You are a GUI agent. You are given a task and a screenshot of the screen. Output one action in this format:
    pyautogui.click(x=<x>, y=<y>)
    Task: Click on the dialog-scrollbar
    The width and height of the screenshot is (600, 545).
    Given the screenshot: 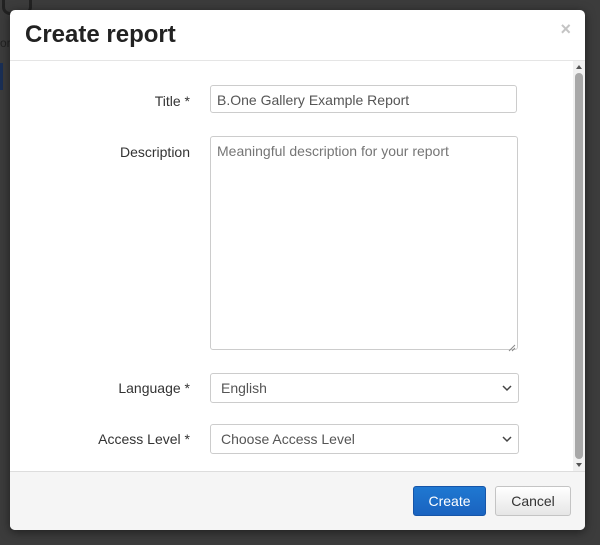 What is the action you would take?
    pyautogui.click(x=579, y=266)
    